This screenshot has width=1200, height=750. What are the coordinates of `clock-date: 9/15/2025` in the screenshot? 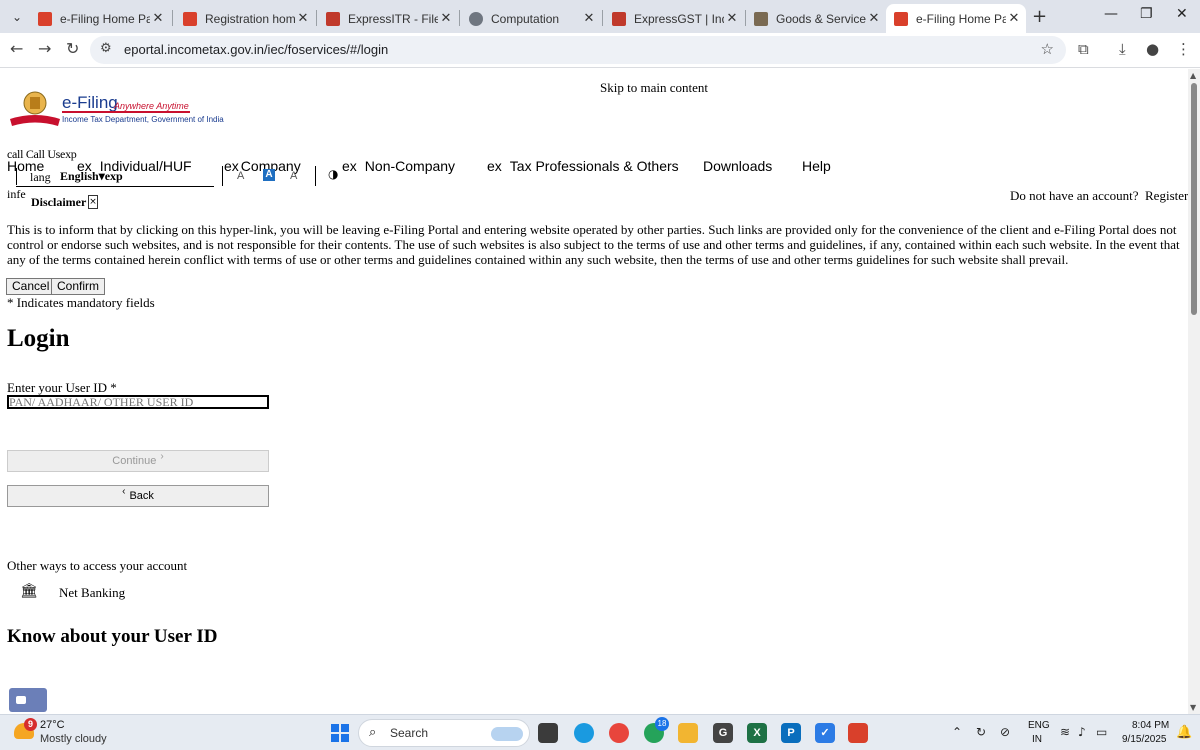 It's located at (1144, 739).